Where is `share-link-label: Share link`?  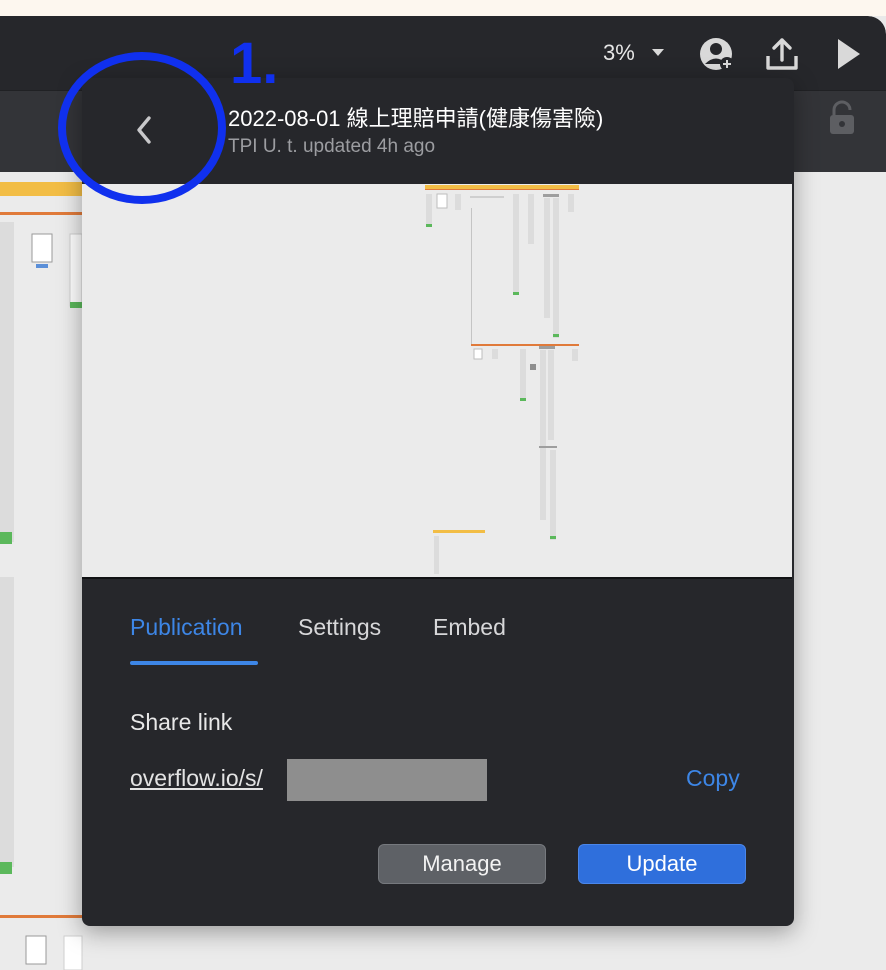
share-link-label: Share link is located at coordinates (181, 722).